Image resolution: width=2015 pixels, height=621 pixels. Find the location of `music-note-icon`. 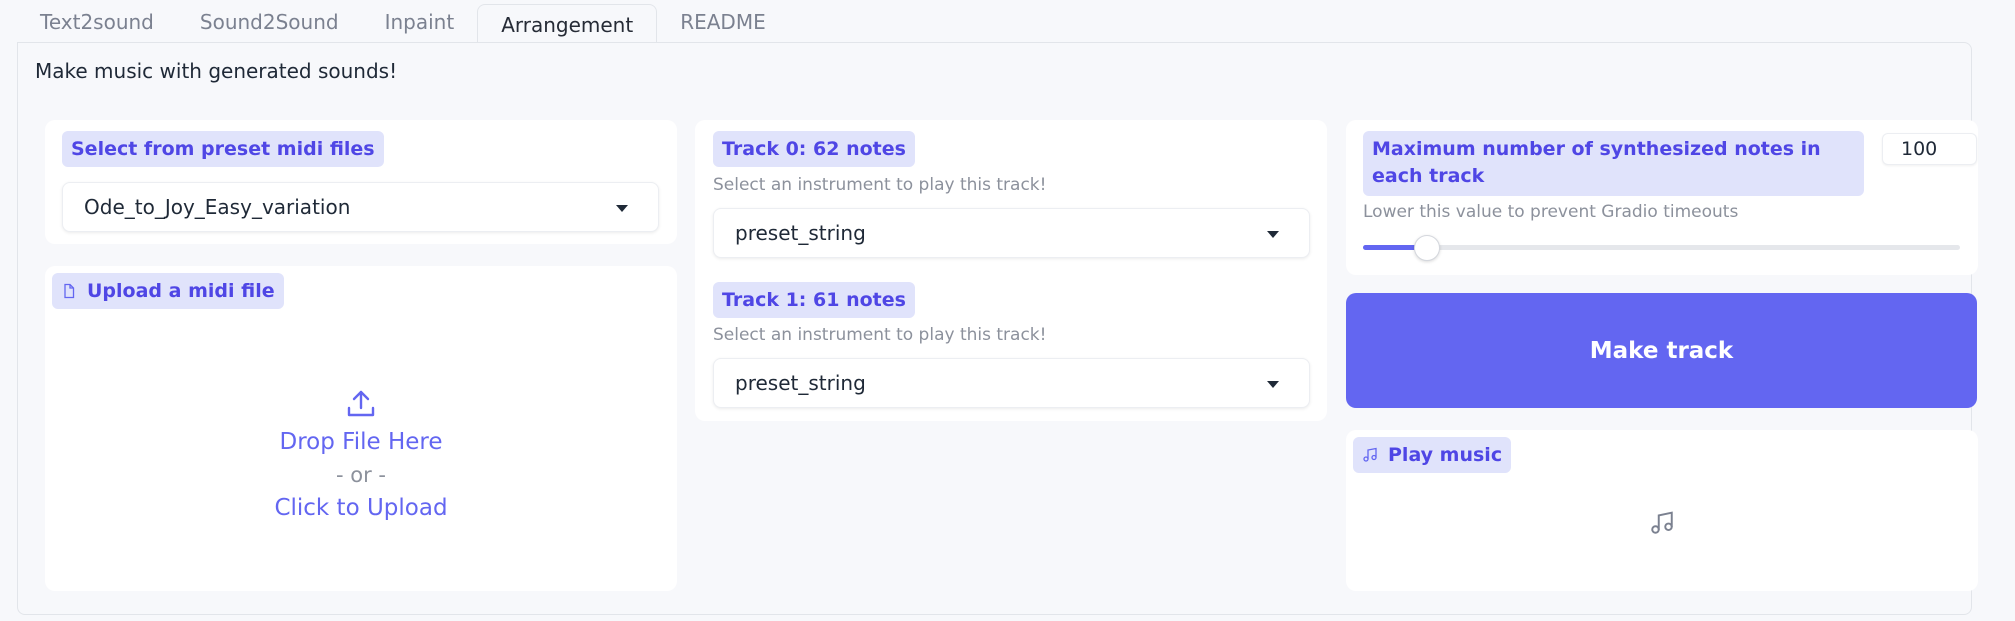

music-note-icon is located at coordinates (1370, 454).